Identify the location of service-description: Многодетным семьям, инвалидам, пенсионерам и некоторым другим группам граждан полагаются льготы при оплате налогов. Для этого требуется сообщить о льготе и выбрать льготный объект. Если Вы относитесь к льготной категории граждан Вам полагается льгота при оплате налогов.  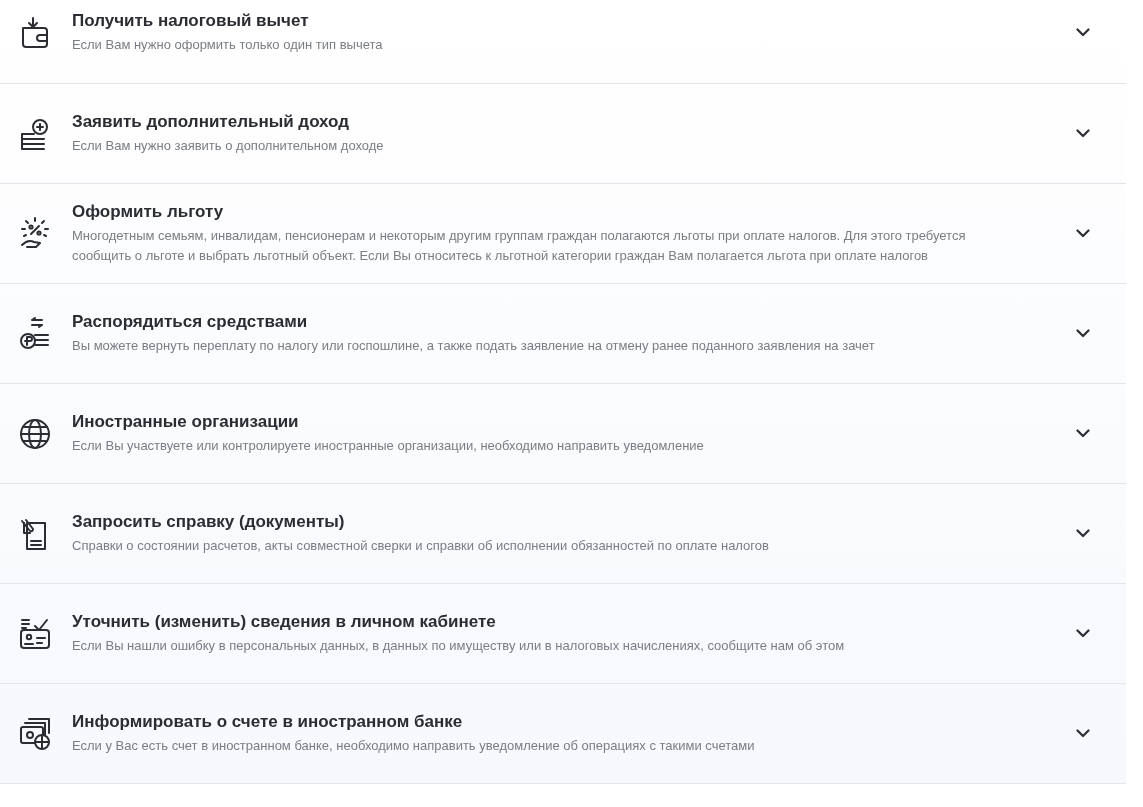
(519, 246).